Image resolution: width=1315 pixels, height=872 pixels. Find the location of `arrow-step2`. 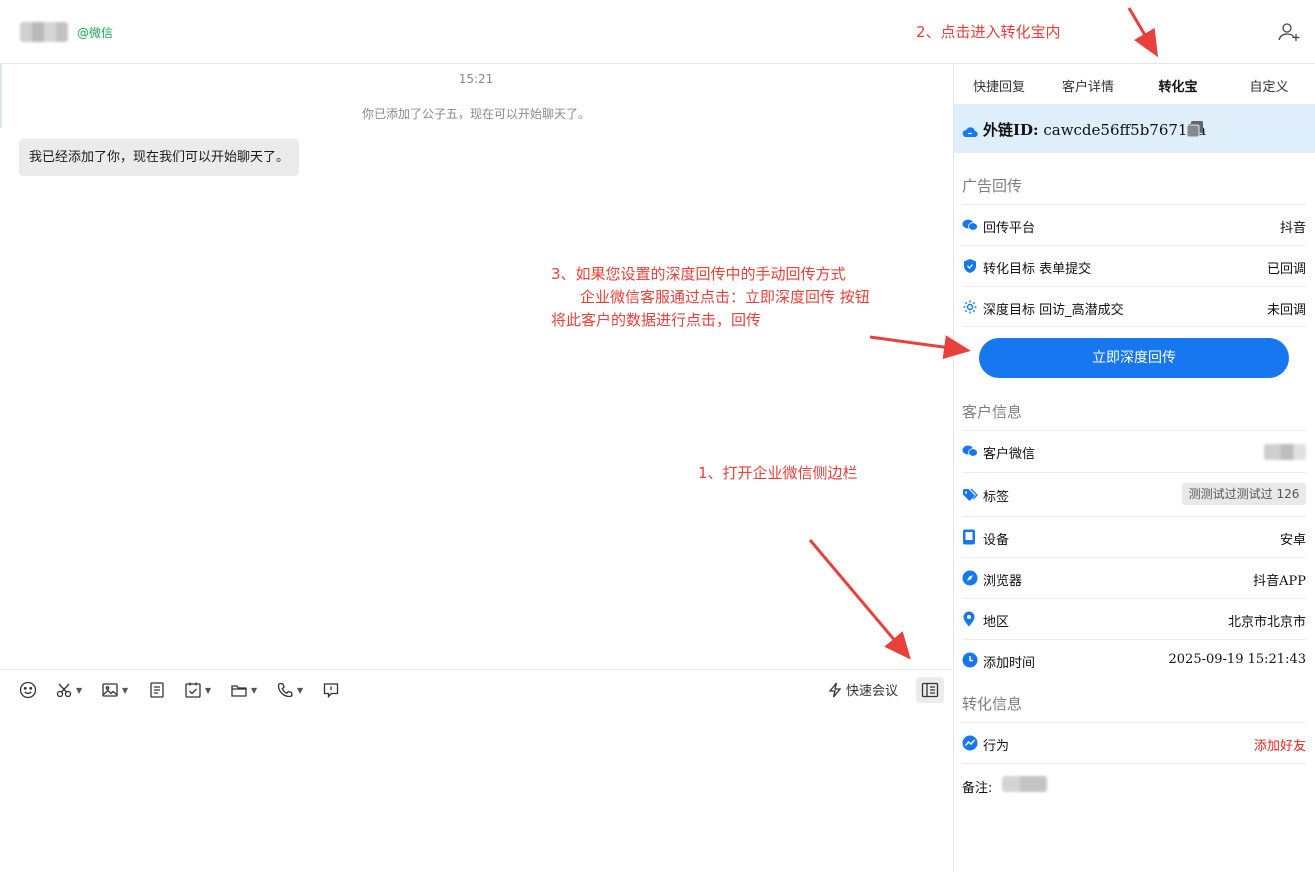

arrow-step2 is located at coordinates (1143, 32).